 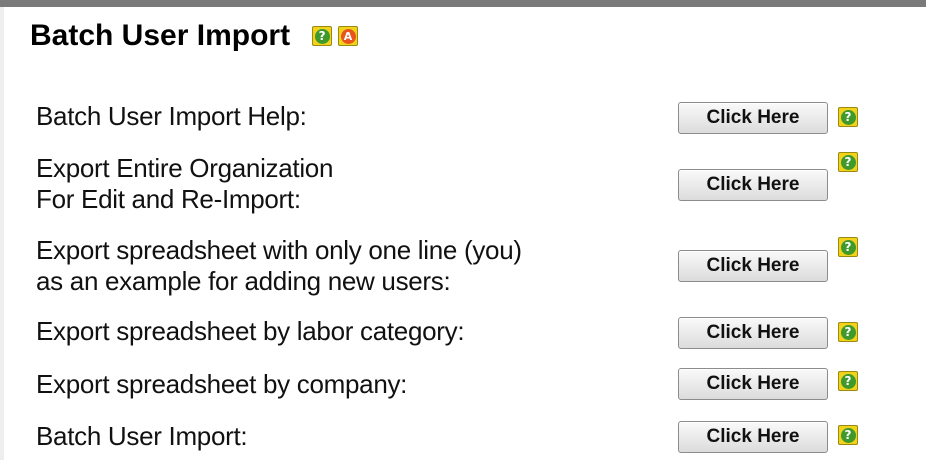 I want to click on row-label-line: Batch User Import Help:, so click(x=171, y=116).